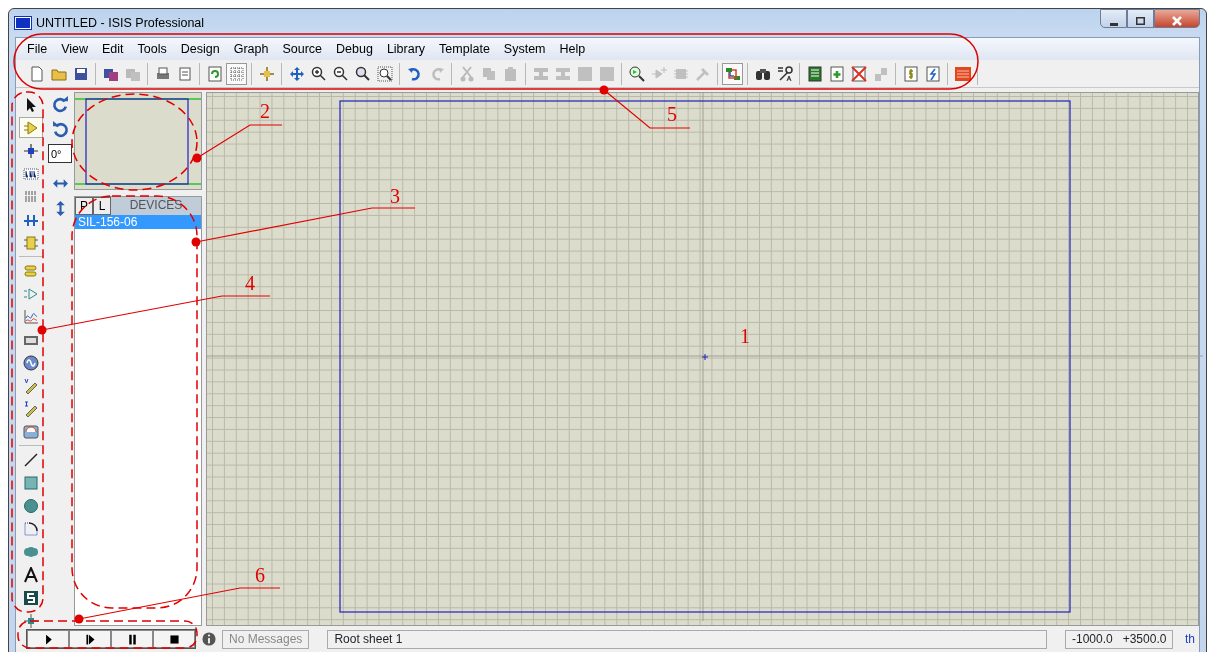 Image resolution: width=1209 pixels, height=652 pixels. I want to click on menu-item: Design, so click(200, 49).